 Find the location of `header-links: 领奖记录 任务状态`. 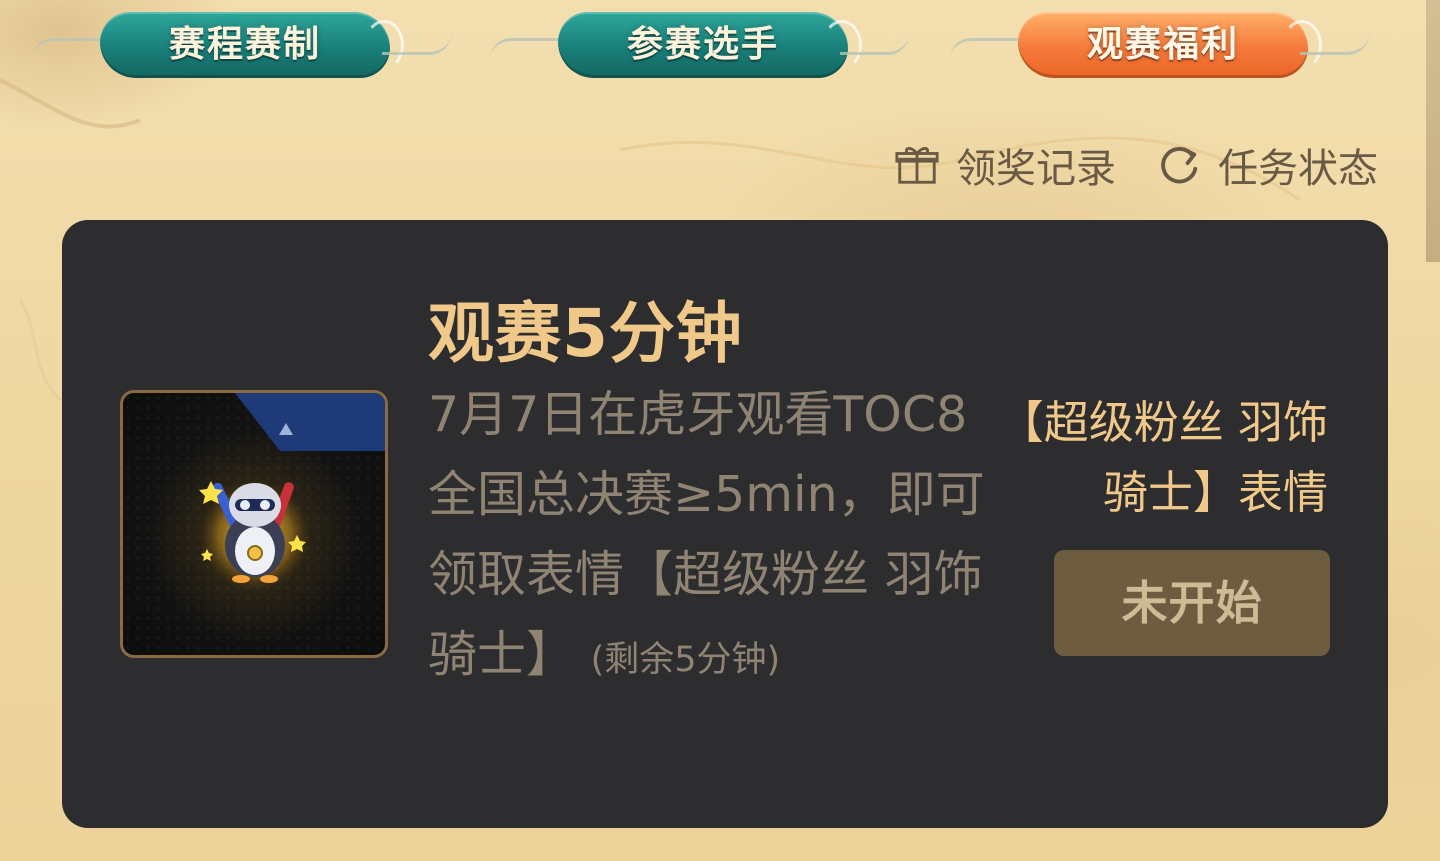

header-links: 领奖记录 任务状态 is located at coordinates (1136, 166).